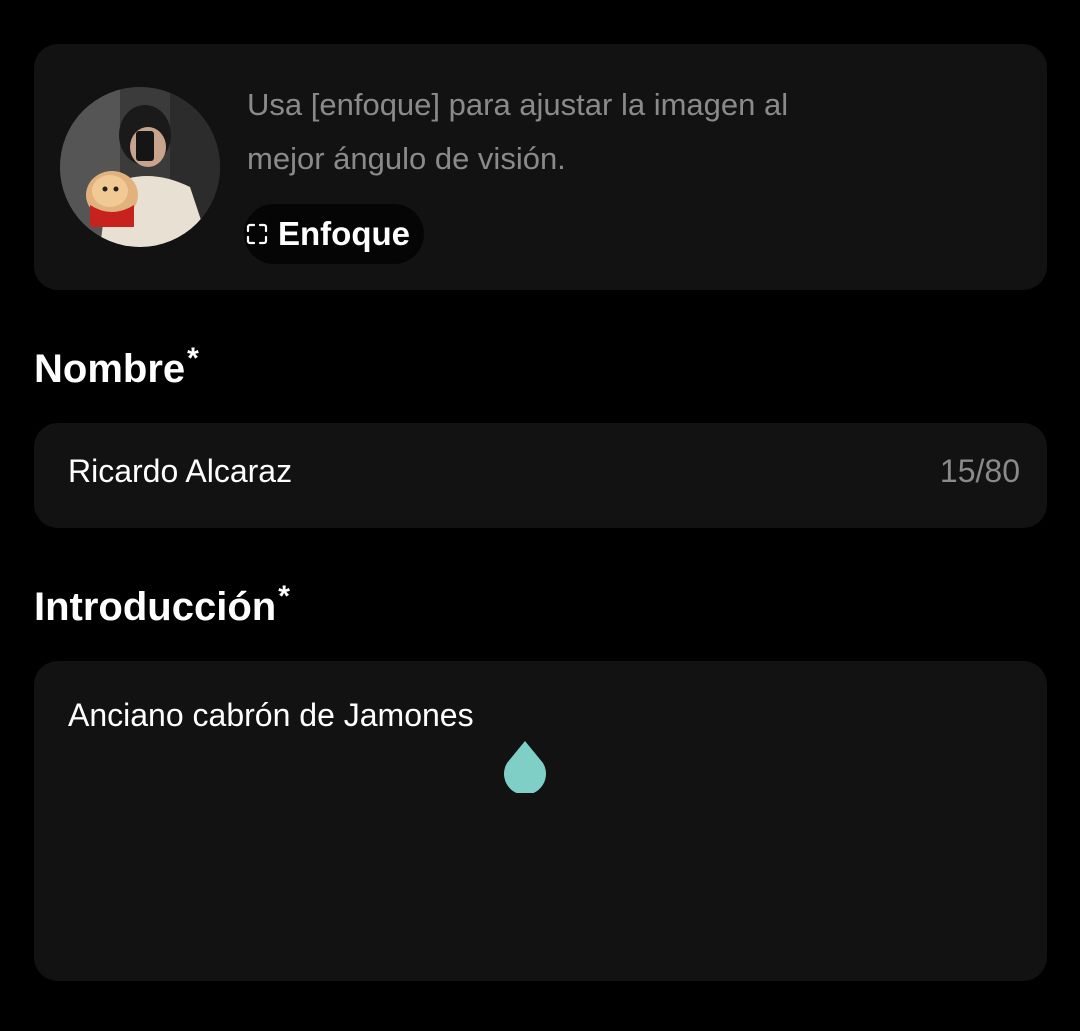 The image size is (1080, 1031). Describe the element at coordinates (180, 471) in the screenshot. I see `name-input-value: Ricardo Alcaraz` at that location.